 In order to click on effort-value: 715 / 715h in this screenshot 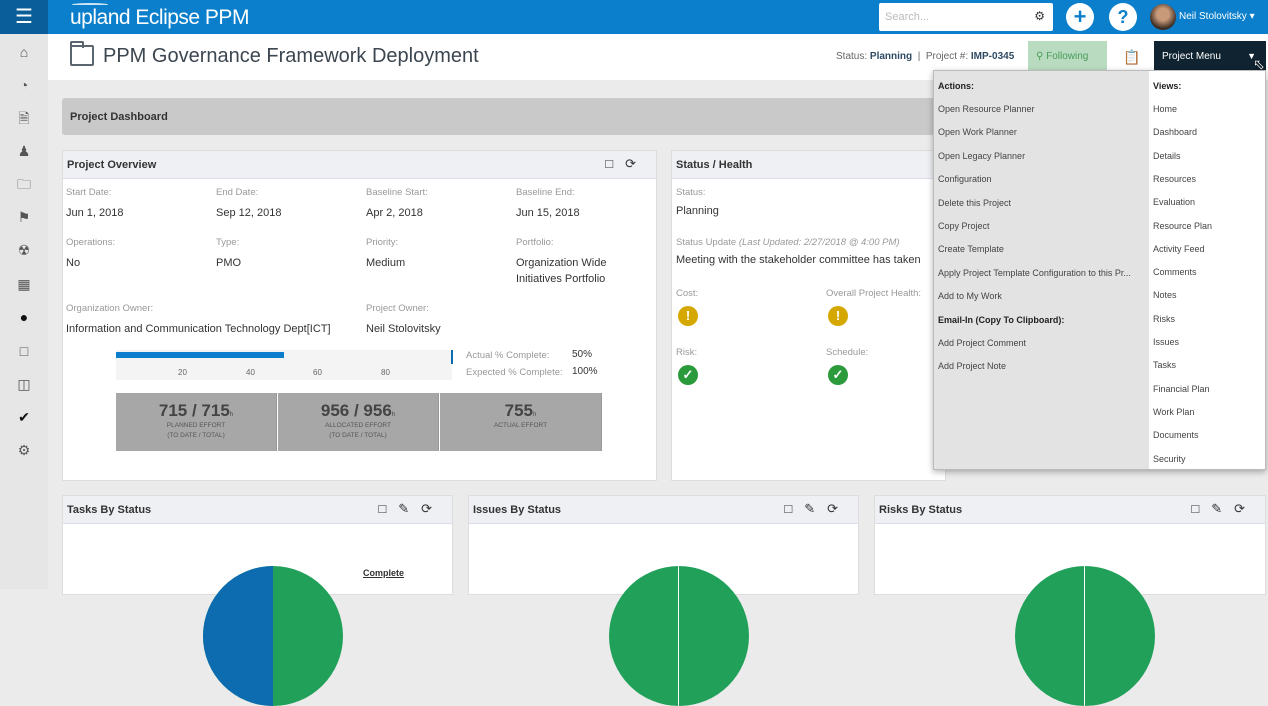, I will do `click(196, 411)`.